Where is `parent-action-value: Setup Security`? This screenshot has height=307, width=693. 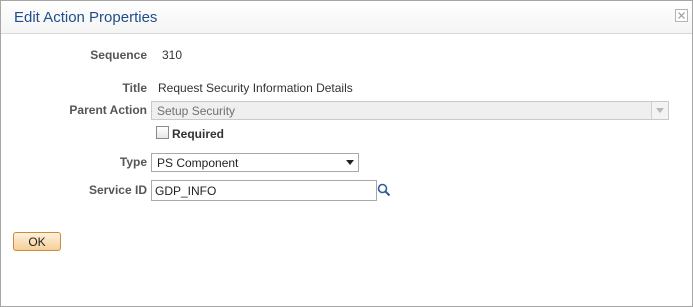
parent-action-value: Setup Security is located at coordinates (196, 111).